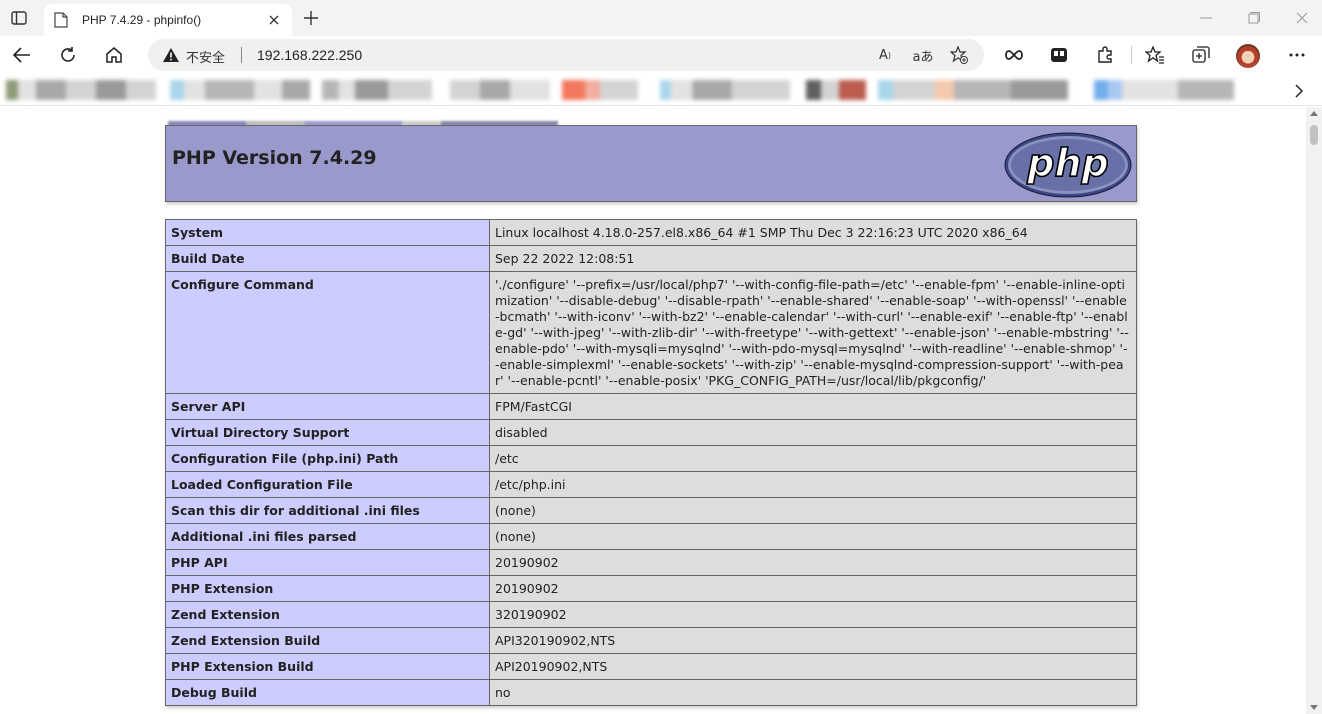  I want to click on table-row: Configuration File (php.ini) Path/etc, so click(651, 458).